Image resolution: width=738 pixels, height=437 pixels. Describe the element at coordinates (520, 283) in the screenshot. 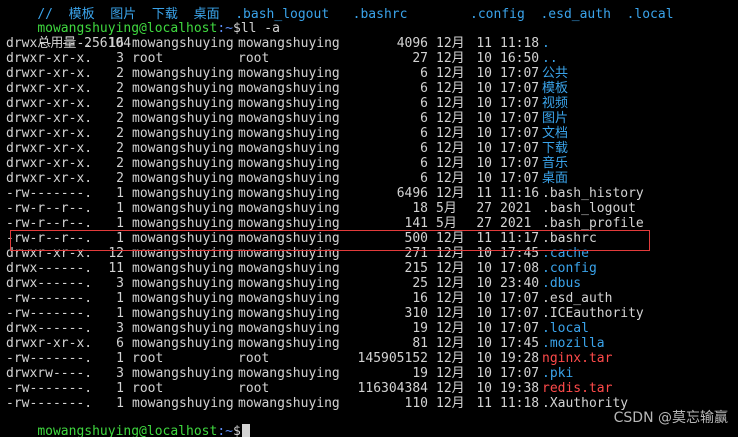

I see `time: 23:40` at that location.